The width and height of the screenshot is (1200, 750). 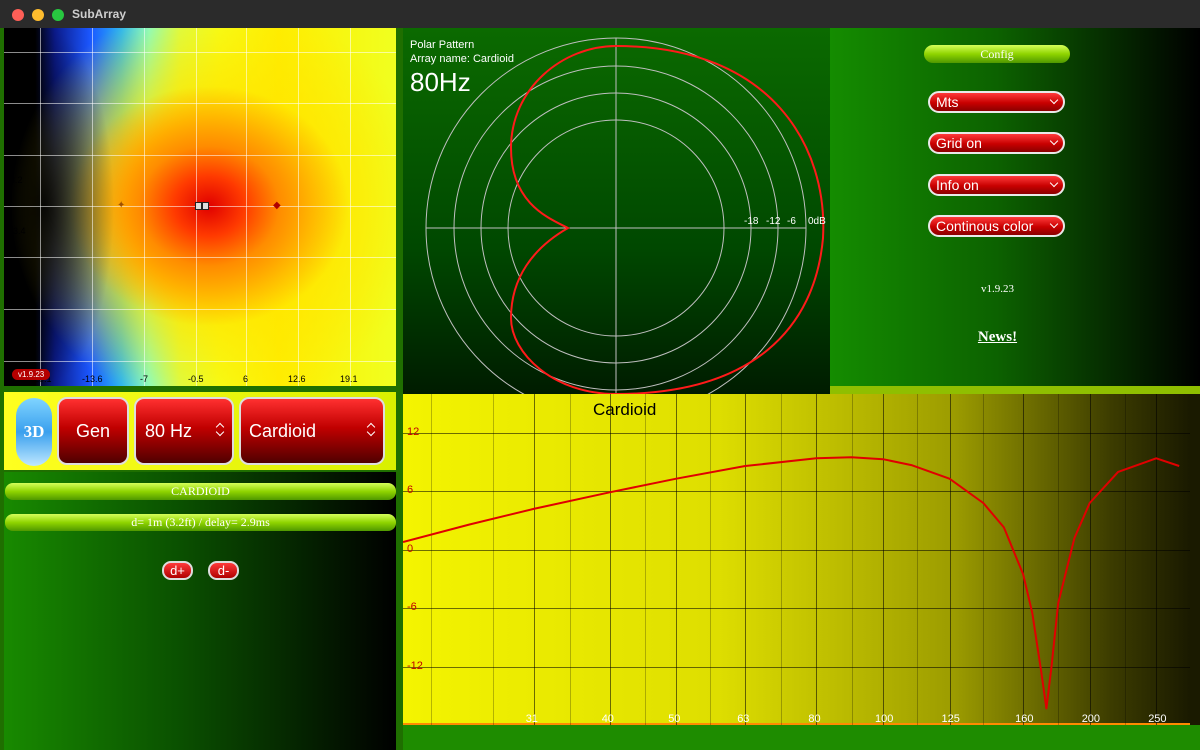 I want to click on units-select: Mts, so click(x=996, y=102).